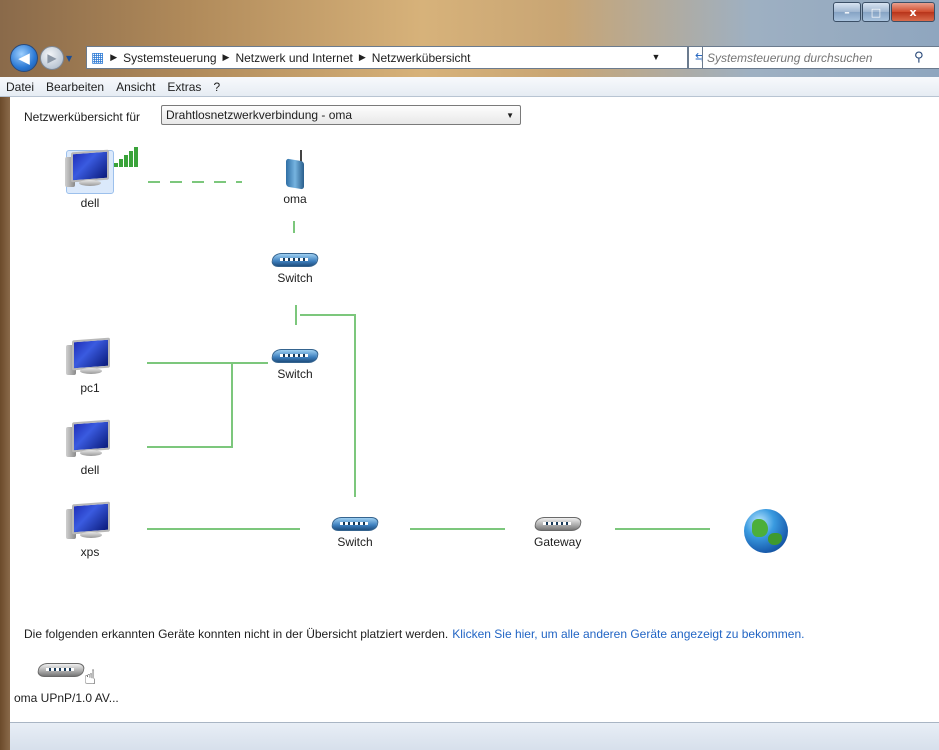 This screenshot has width=939, height=750. Describe the element at coordinates (474, 736) in the screenshot. I see `status-bar` at that location.